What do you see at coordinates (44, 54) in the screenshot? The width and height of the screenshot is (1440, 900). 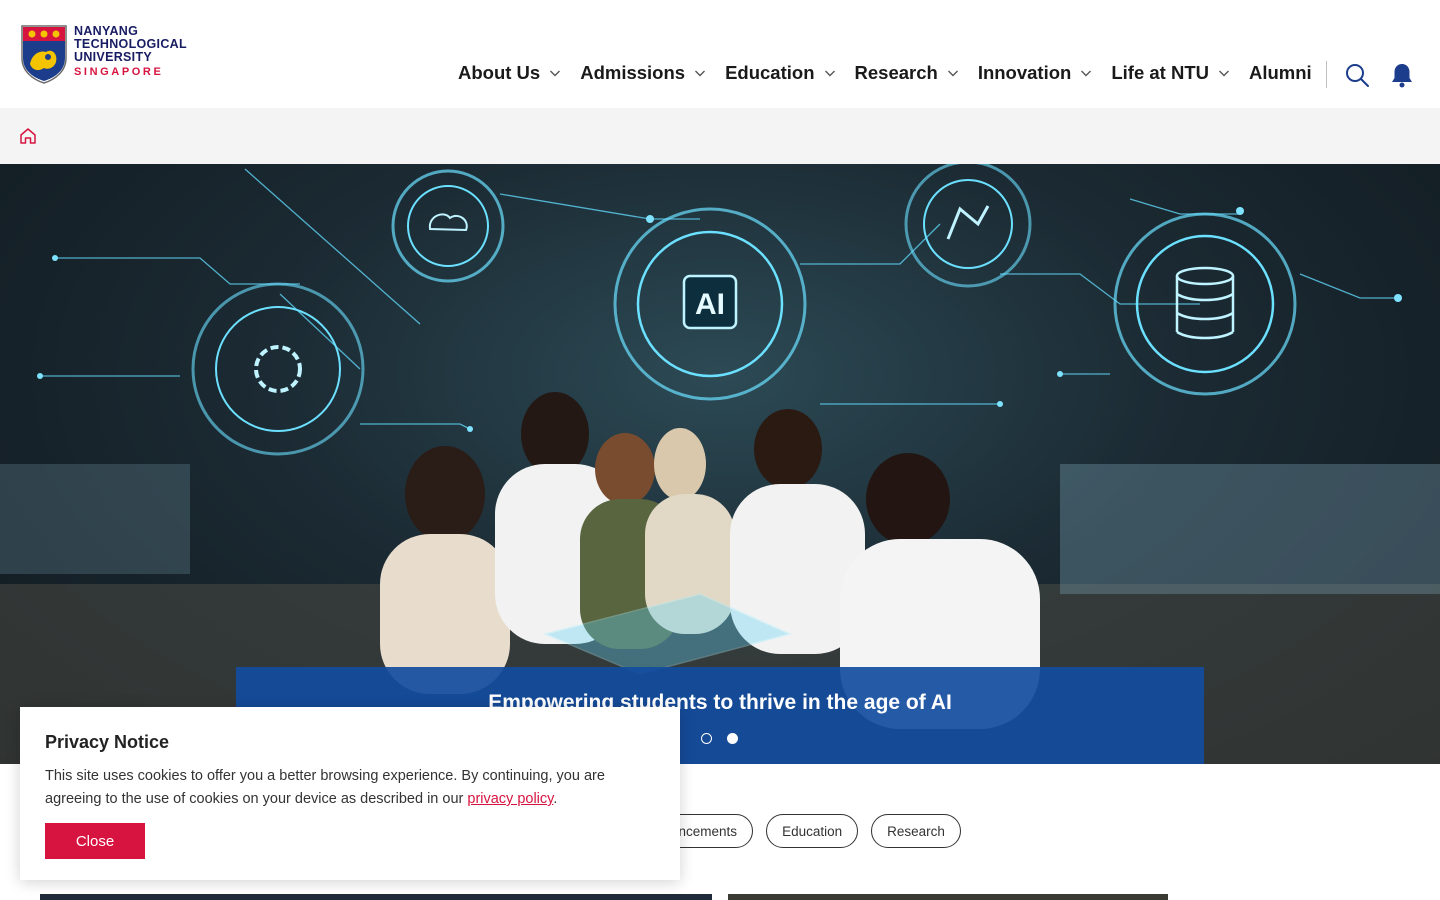 I see `crest-icon` at bounding box center [44, 54].